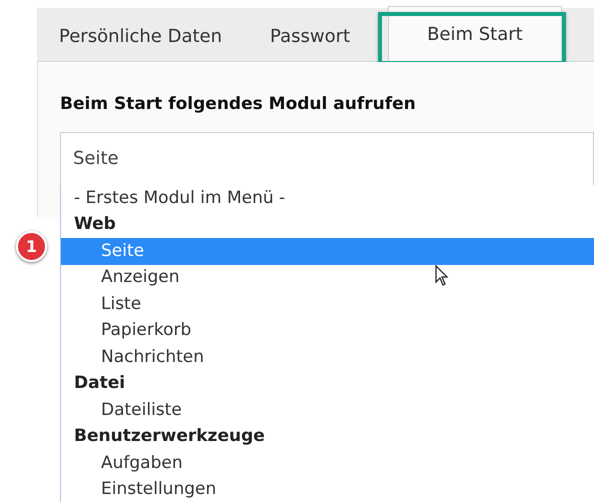  I want to click on tab: Beim Start, so click(475, 34).